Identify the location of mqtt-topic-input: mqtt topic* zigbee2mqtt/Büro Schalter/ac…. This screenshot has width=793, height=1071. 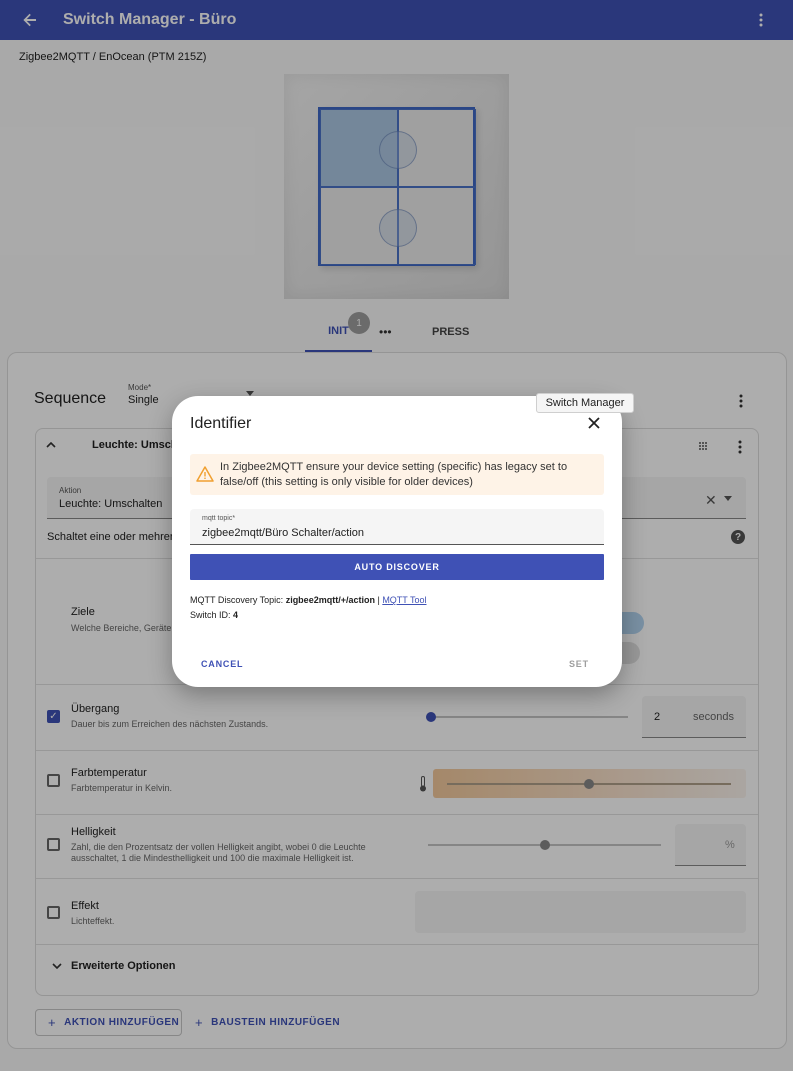
(397, 527).